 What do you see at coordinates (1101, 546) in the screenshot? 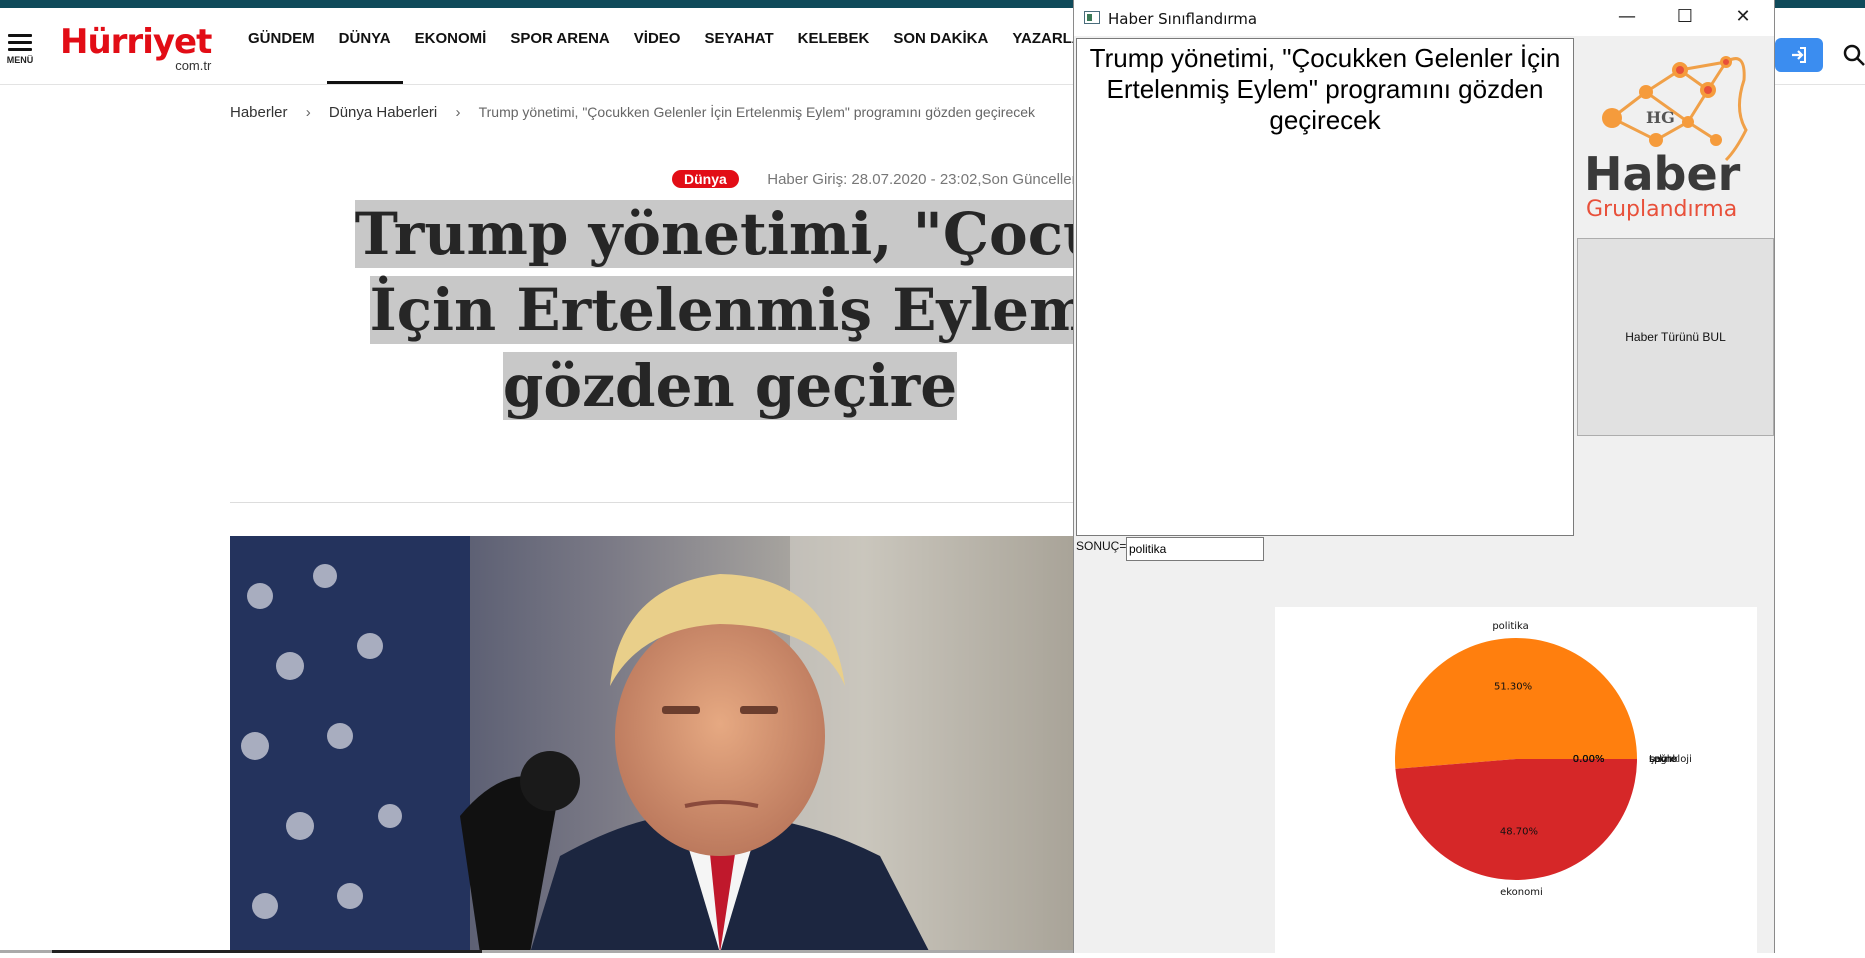
I see `result-label: SONUÇ=` at bounding box center [1101, 546].